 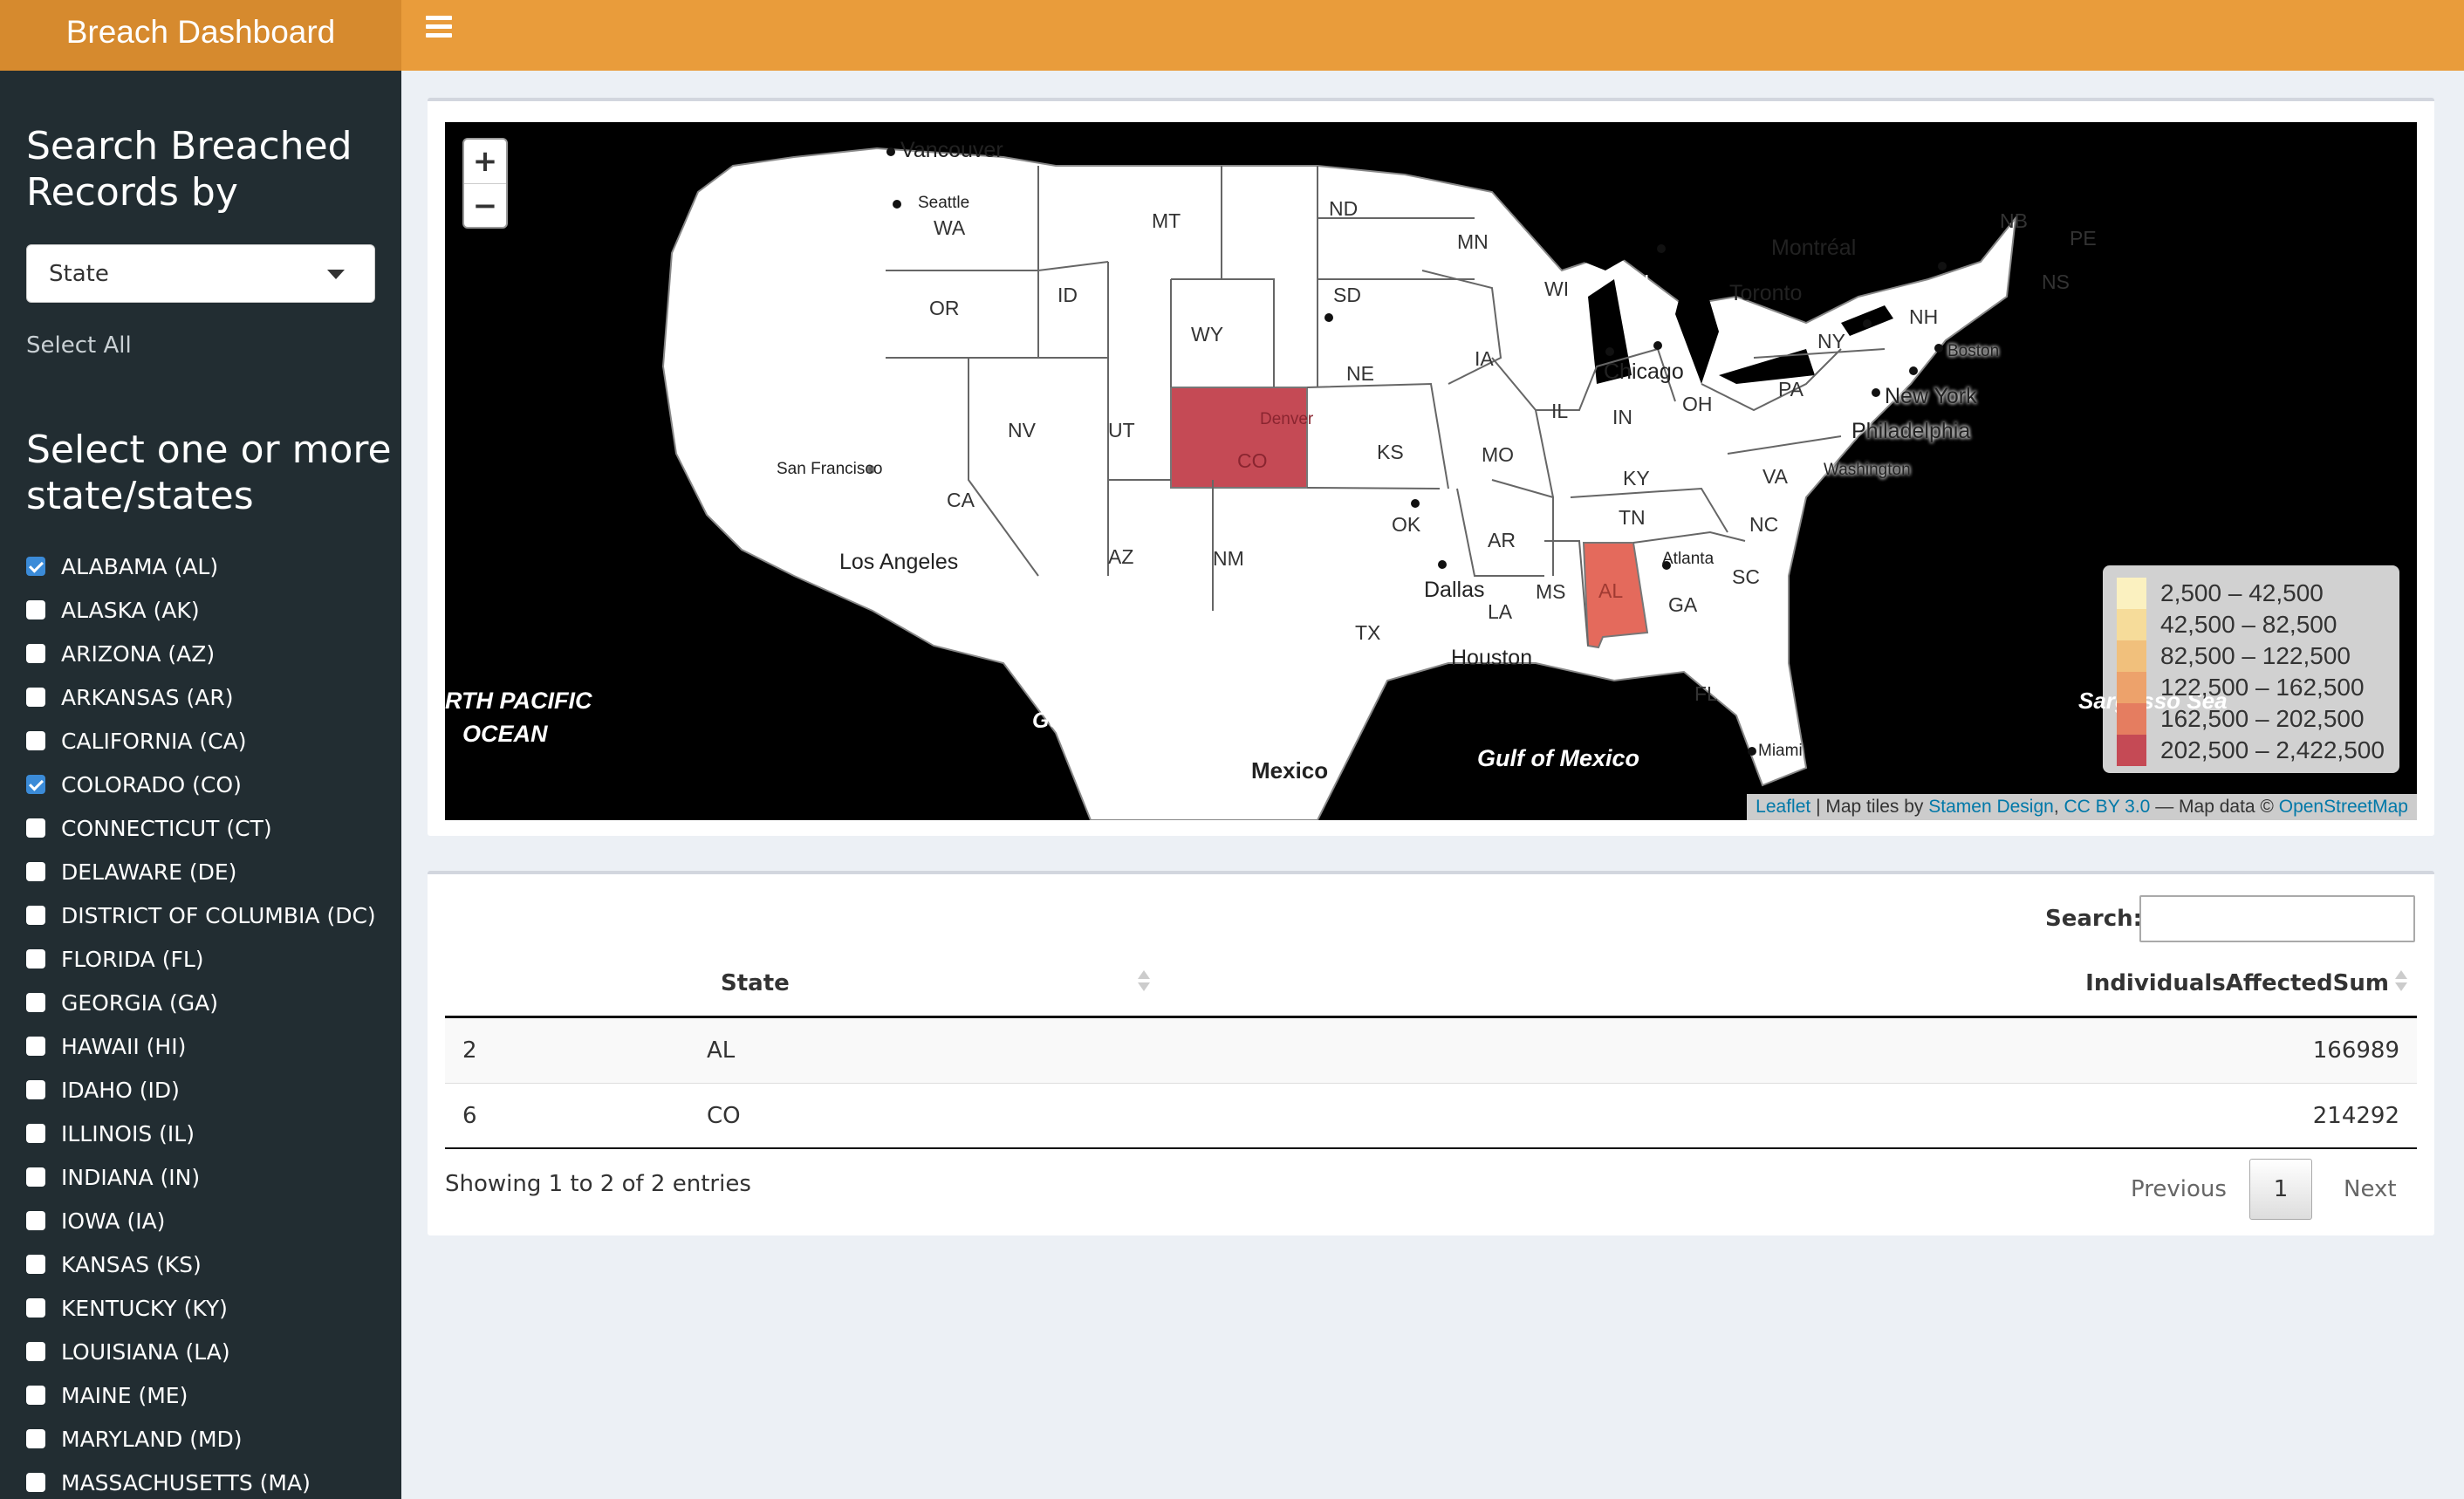 What do you see at coordinates (113, 1221) in the screenshot?
I see `state-checkbox-label: IOWA (IA)` at bounding box center [113, 1221].